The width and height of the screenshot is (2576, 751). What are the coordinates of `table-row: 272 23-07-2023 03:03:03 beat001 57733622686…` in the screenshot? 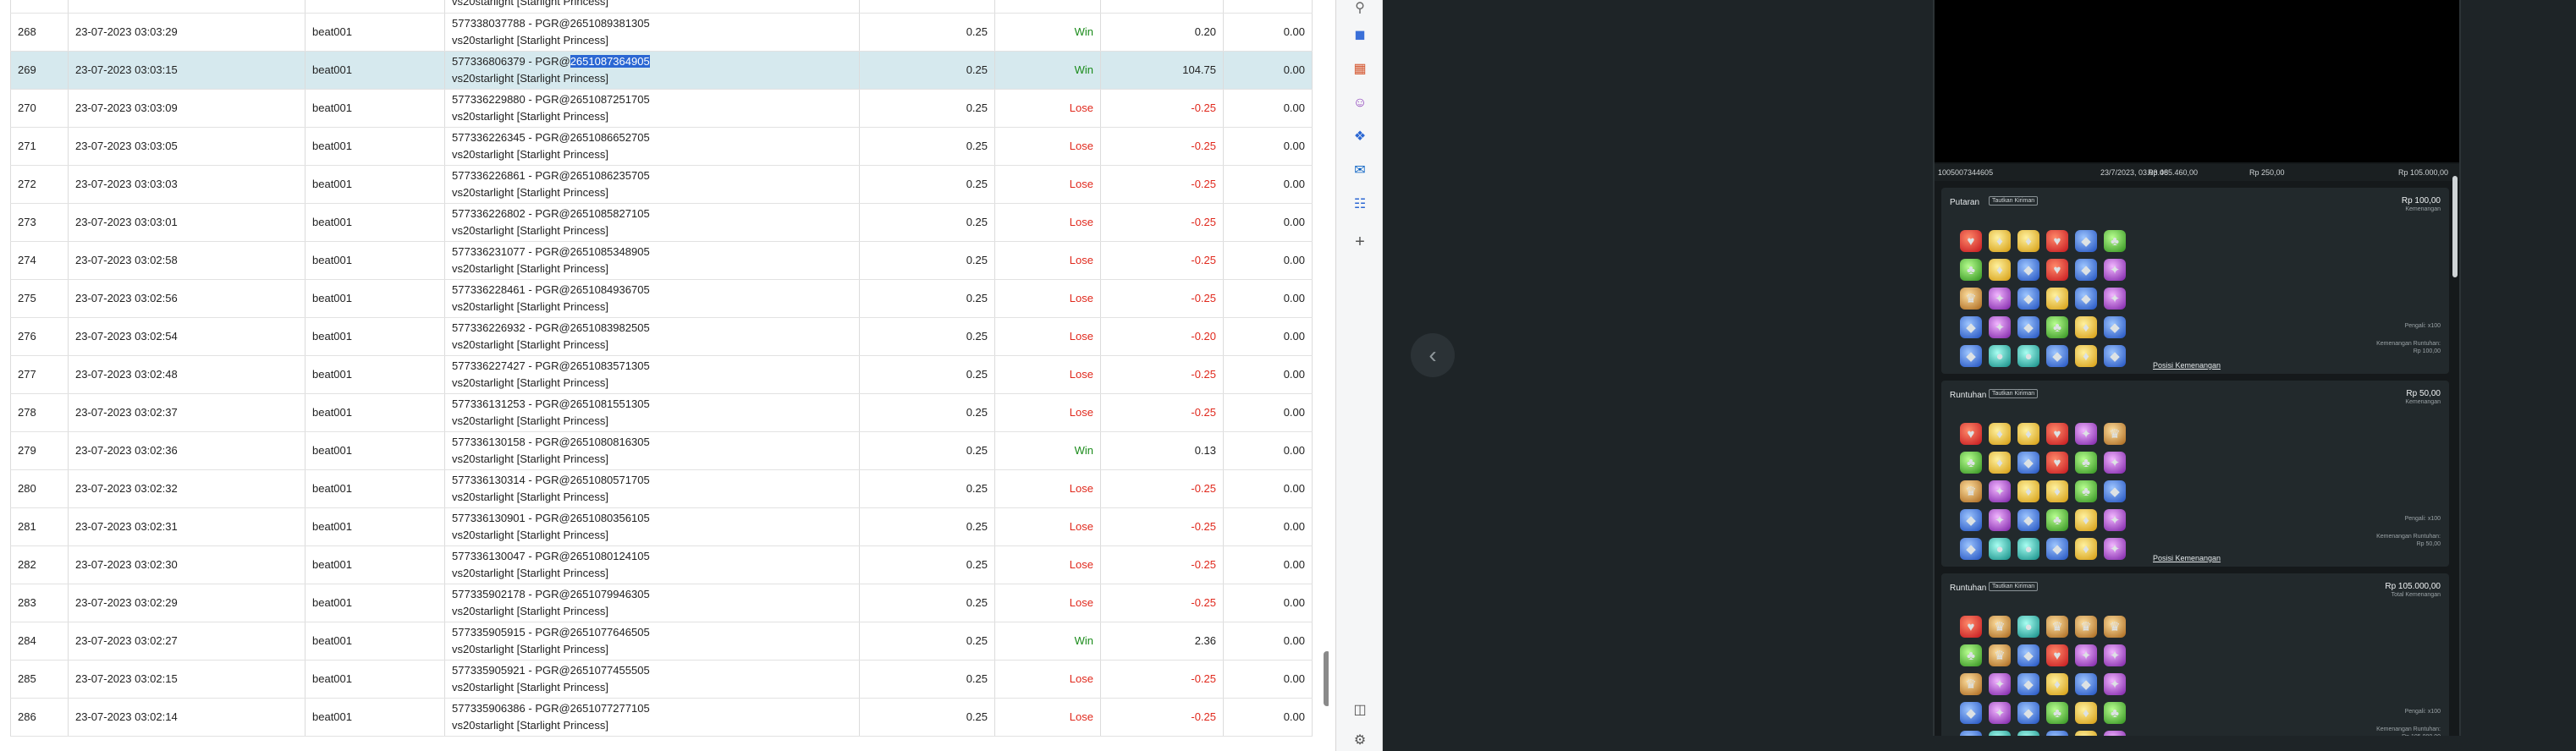 It's located at (661, 184).